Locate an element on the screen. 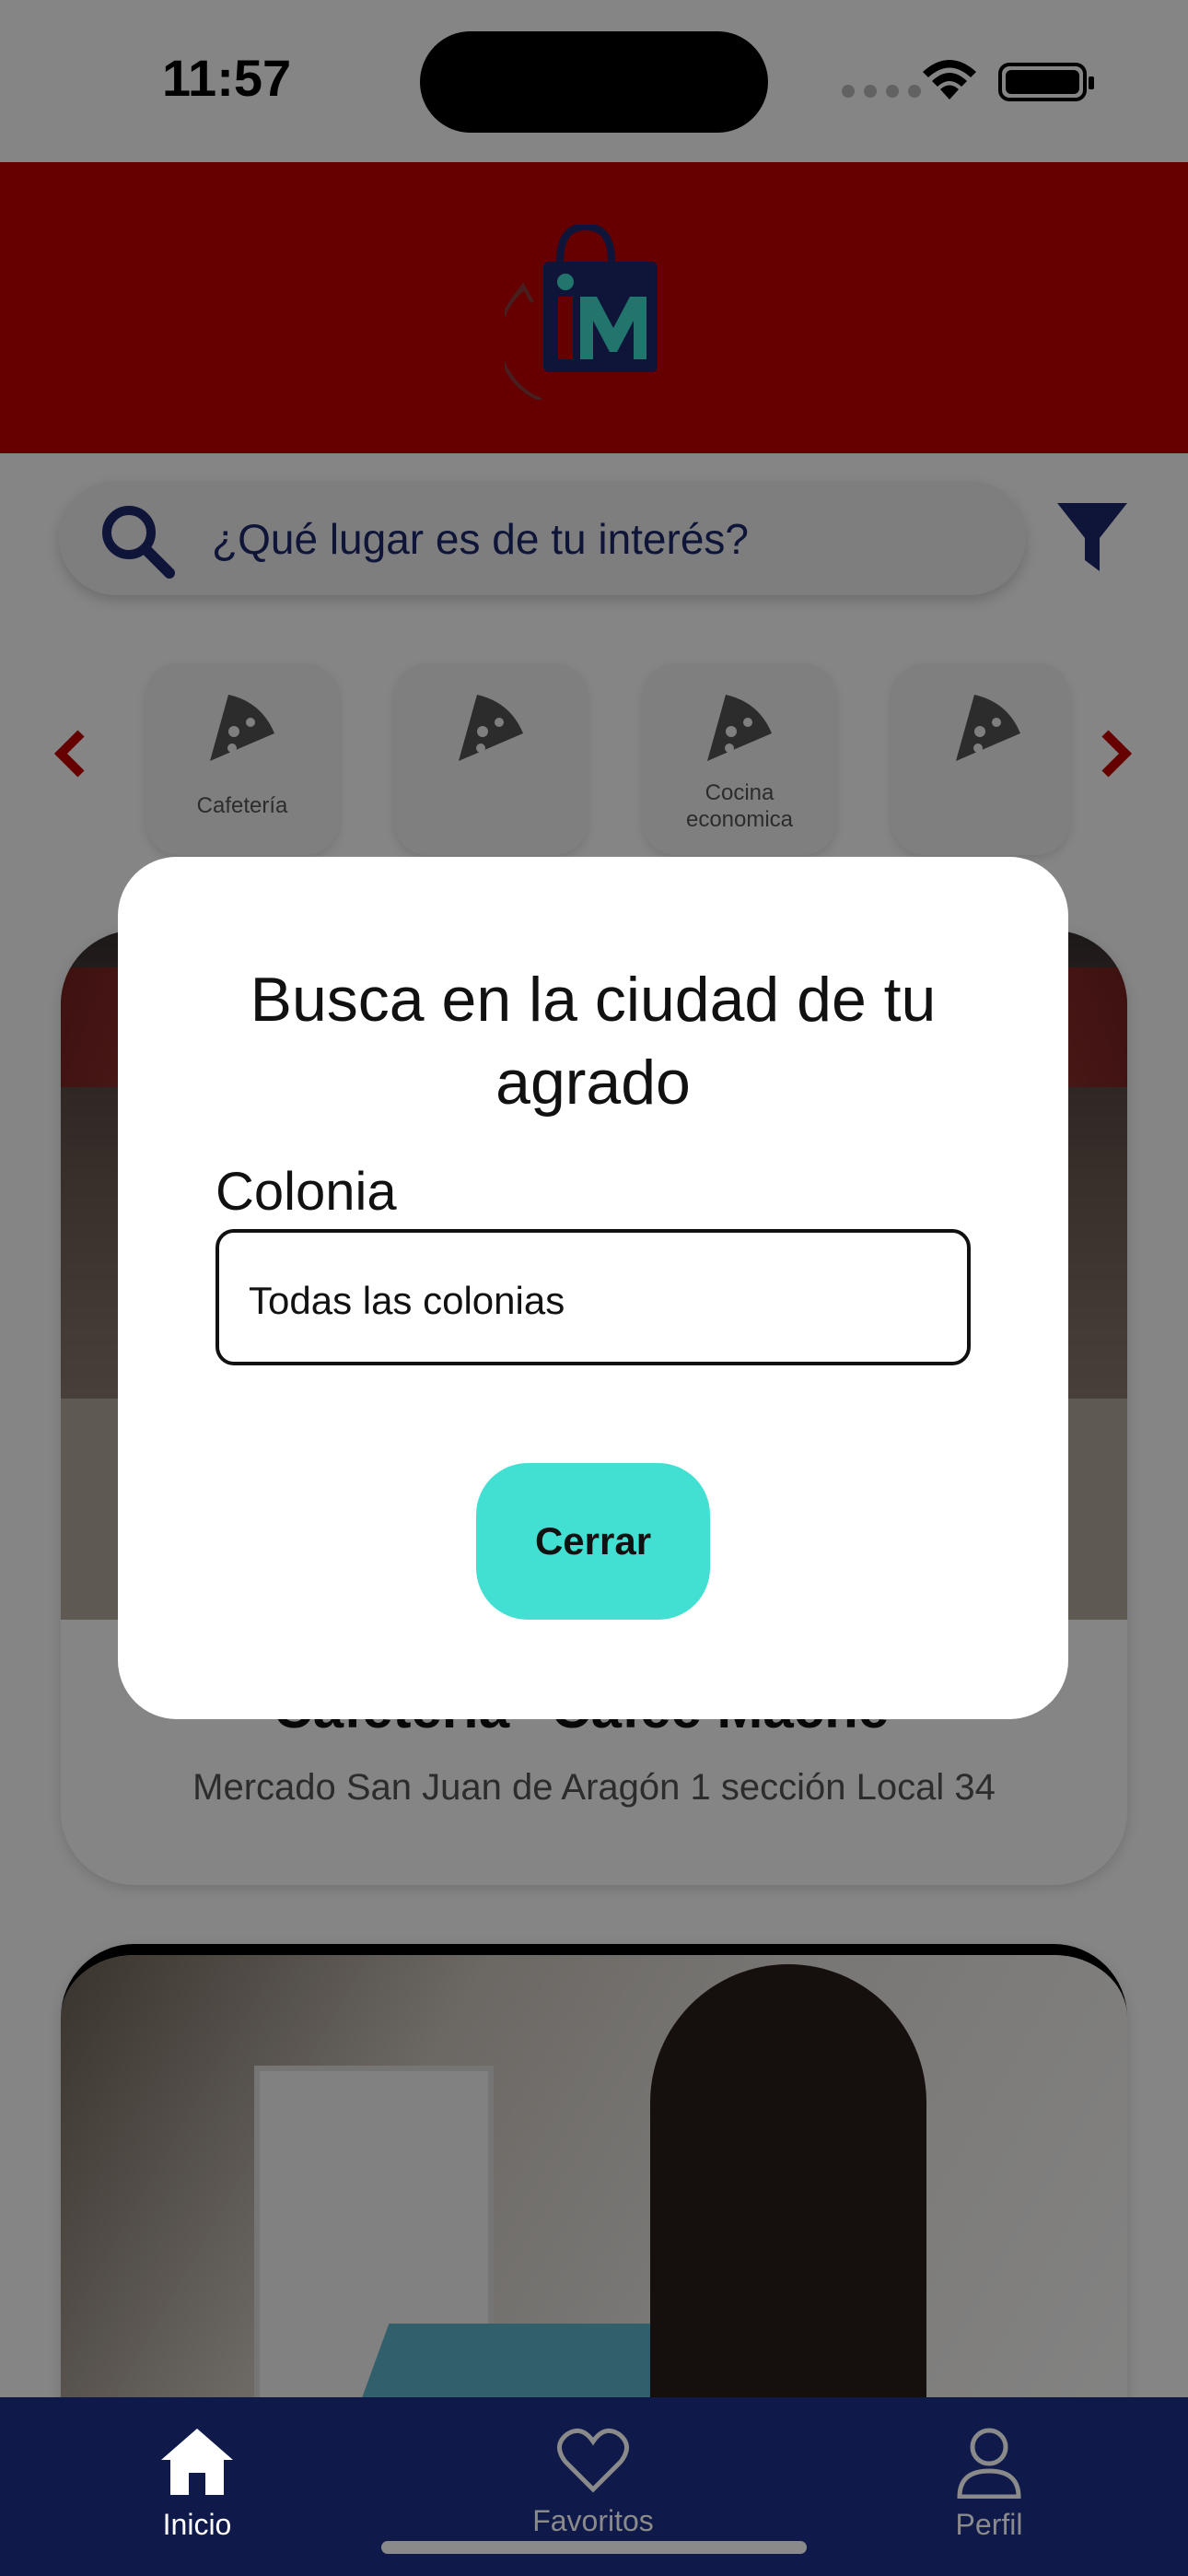 The width and height of the screenshot is (1188, 2576). tab-perfil: Perfil is located at coordinates (989, 2494).